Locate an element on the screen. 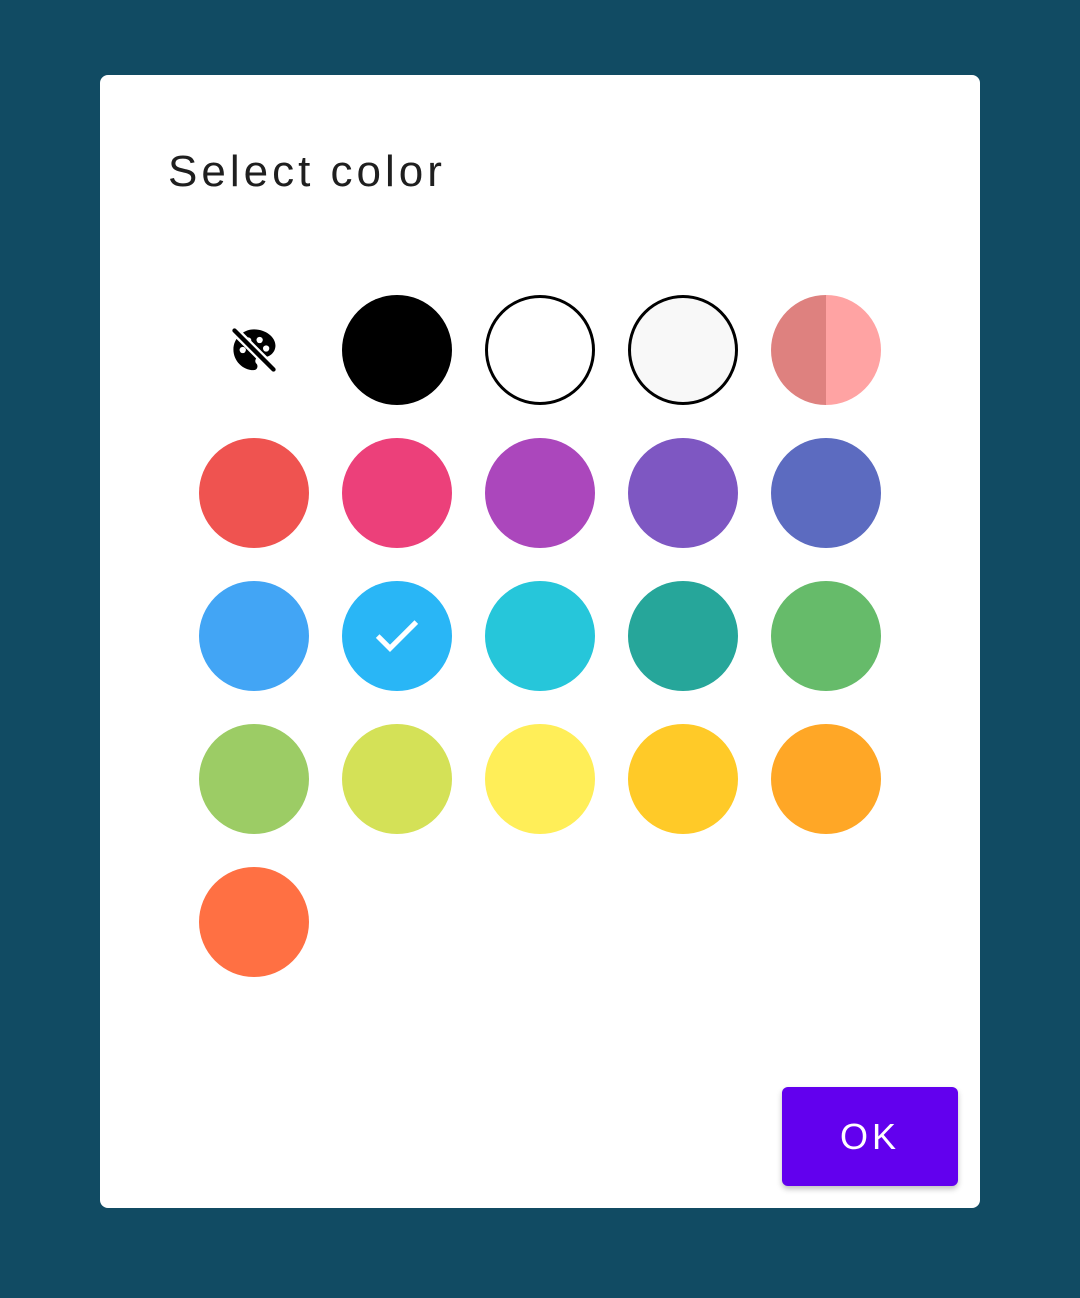 Image resolution: width=1080 pixels, height=1298 pixels. swatch-lime is located at coordinates (397, 779).